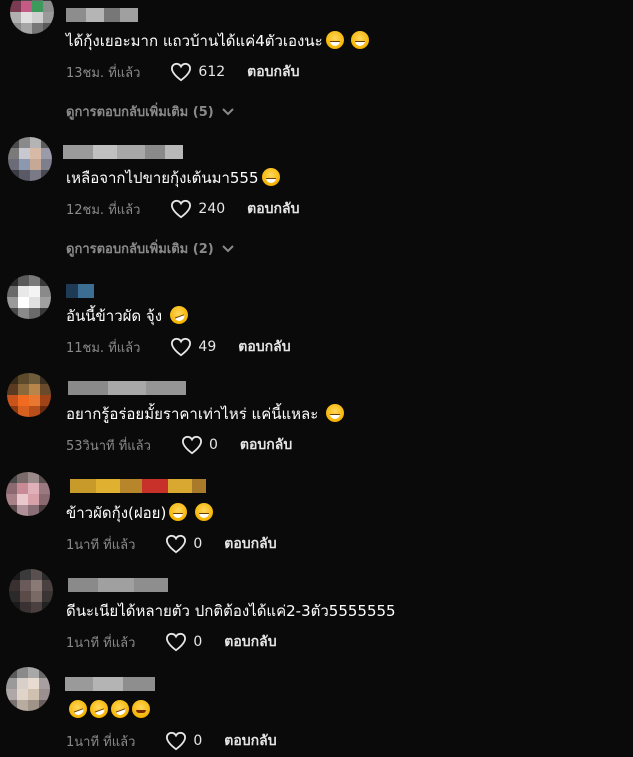  I want to click on like-button: 49, so click(193, 347).